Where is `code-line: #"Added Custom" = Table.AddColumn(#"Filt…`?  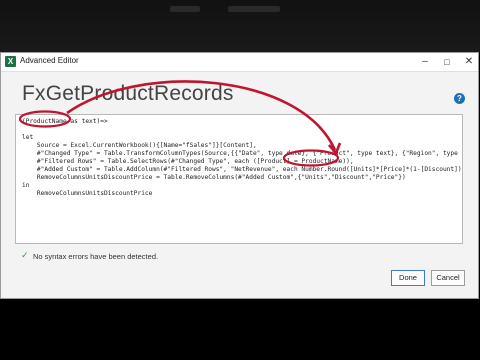 code-line: #"Added Custom" = Table.AddColumn(#"Filt… is located at coordinates (242, 169).